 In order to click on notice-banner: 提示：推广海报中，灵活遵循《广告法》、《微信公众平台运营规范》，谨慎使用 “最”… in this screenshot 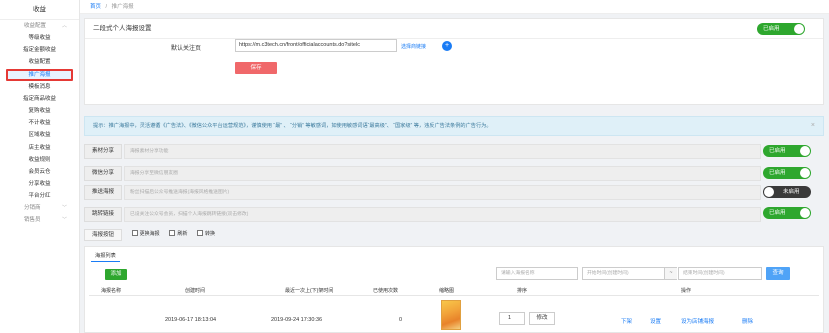, I will do `click(454, 126)`.